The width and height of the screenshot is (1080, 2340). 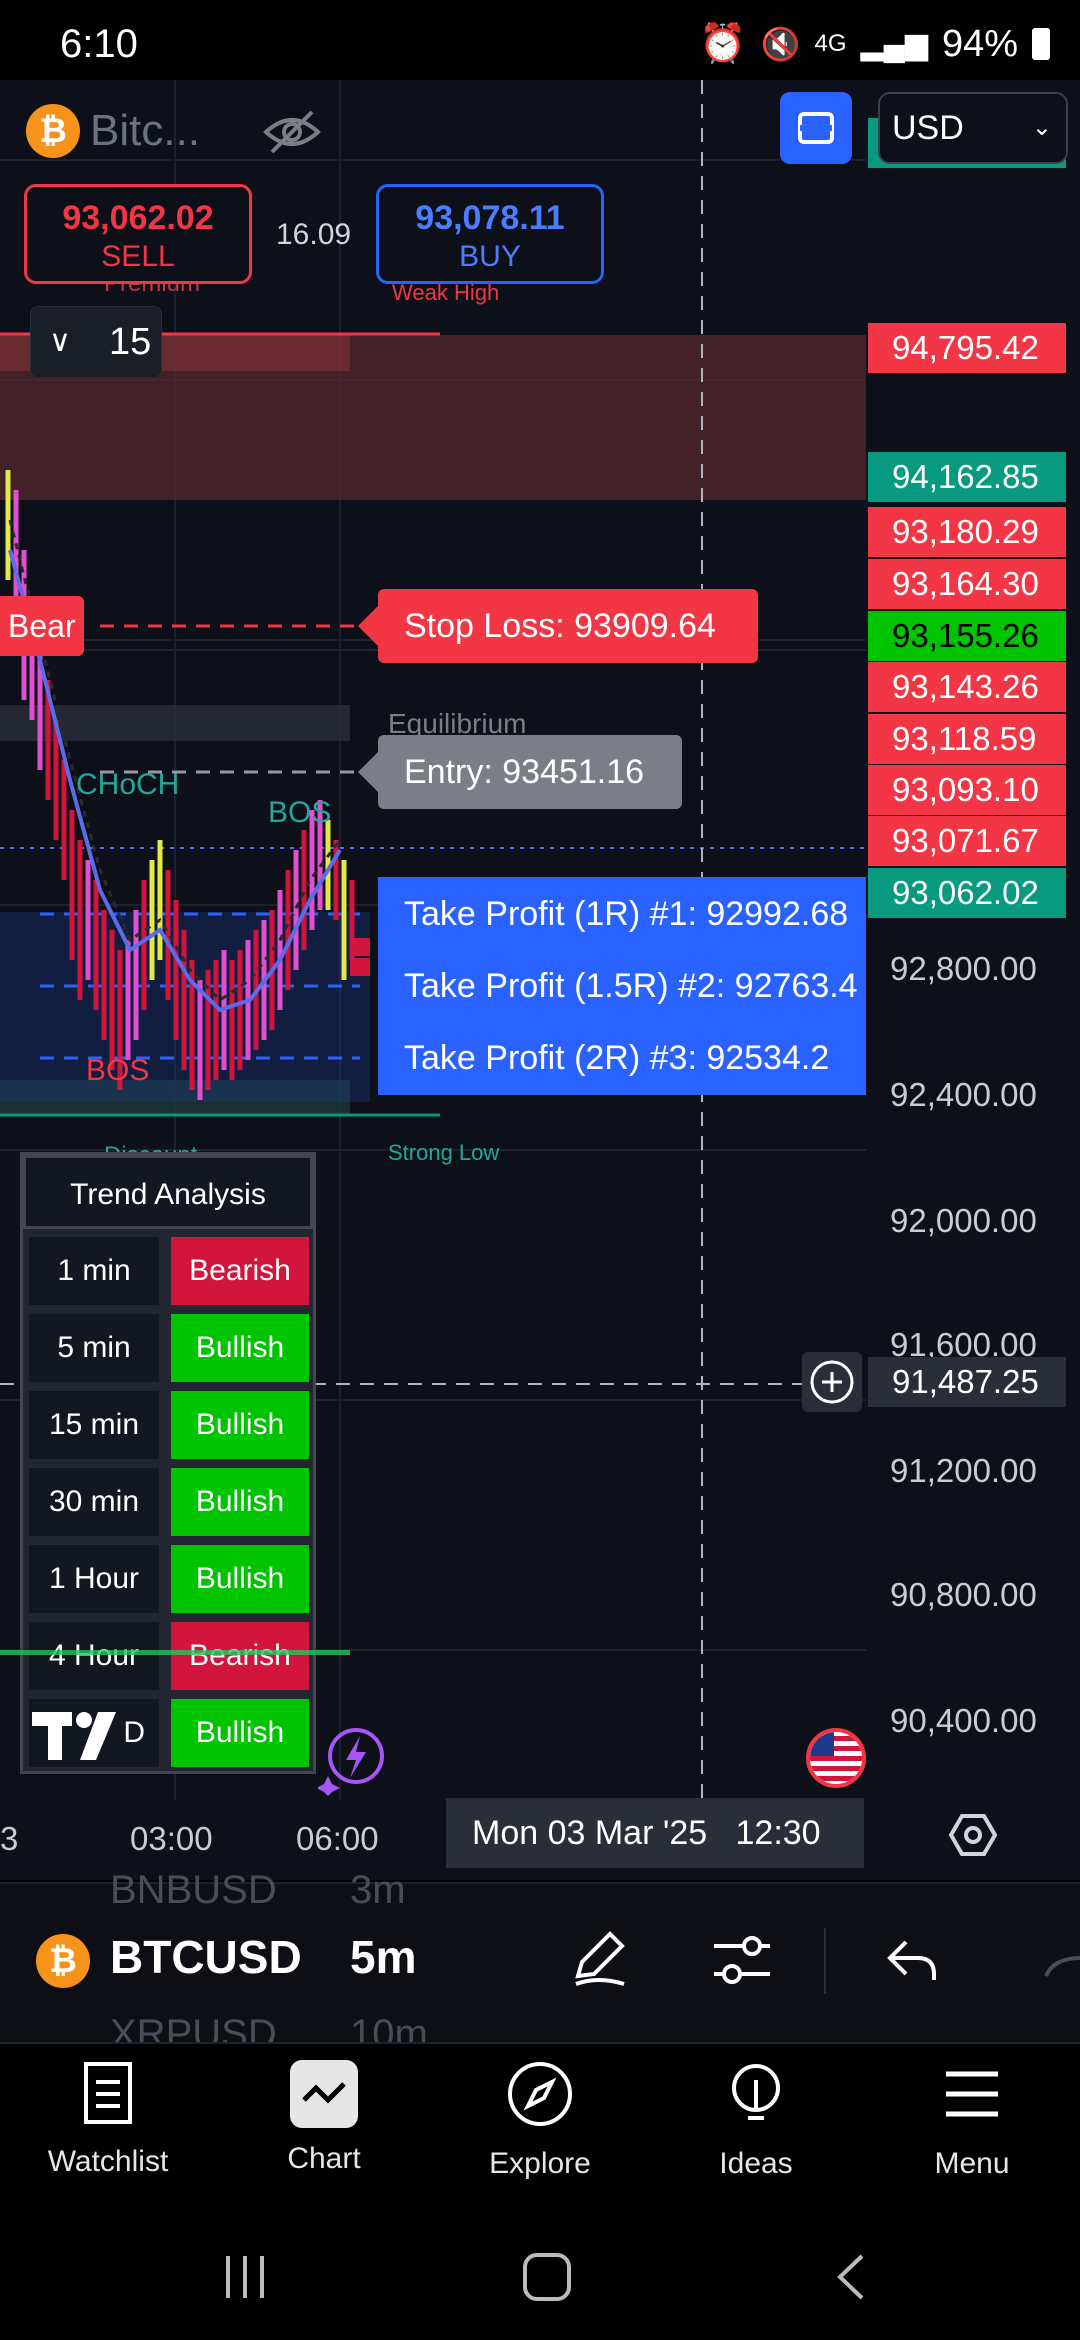 What do you see at coordinates (832, 1382) in the screenshot?
I see `add-alert-plus-icon` at bounding box center [832, 1382].